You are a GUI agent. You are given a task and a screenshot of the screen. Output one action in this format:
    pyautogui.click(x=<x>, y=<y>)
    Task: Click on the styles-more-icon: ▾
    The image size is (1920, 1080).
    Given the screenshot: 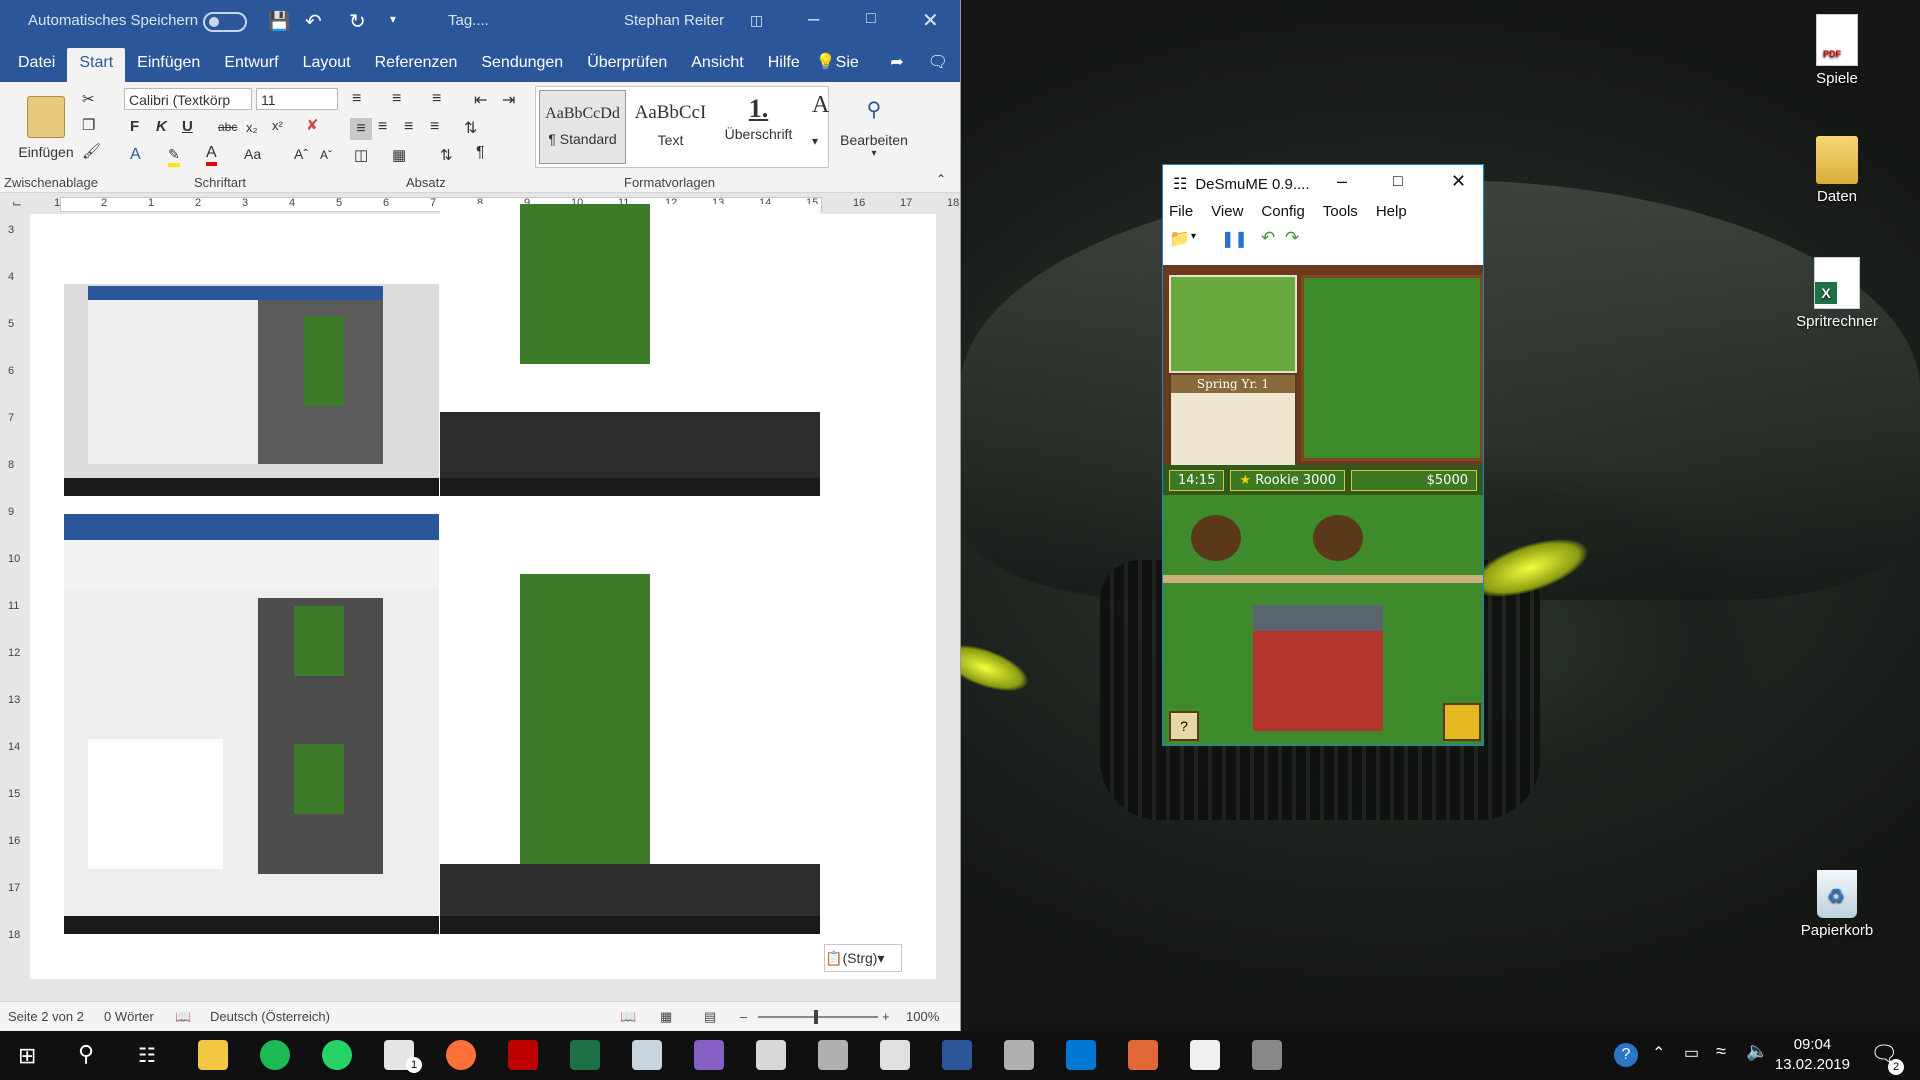 What is the action you would take?
    pyautogui.click(x=815, y=141)
    